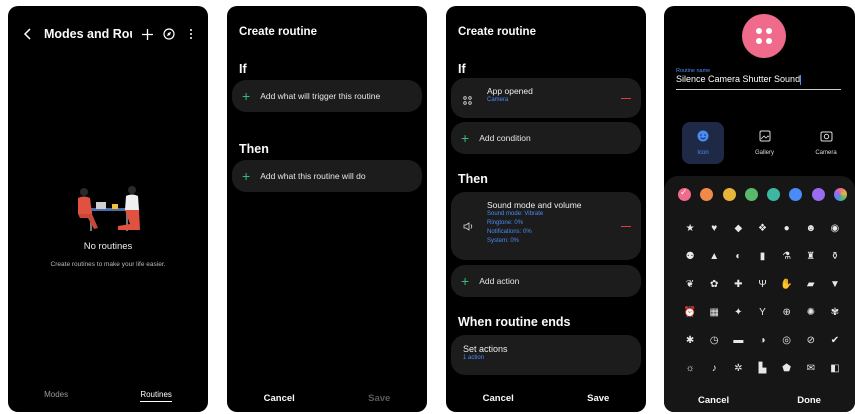  Describe the element at coordinates (473, 179) in the screenshot. I see `then-section-label: Then` at that location.